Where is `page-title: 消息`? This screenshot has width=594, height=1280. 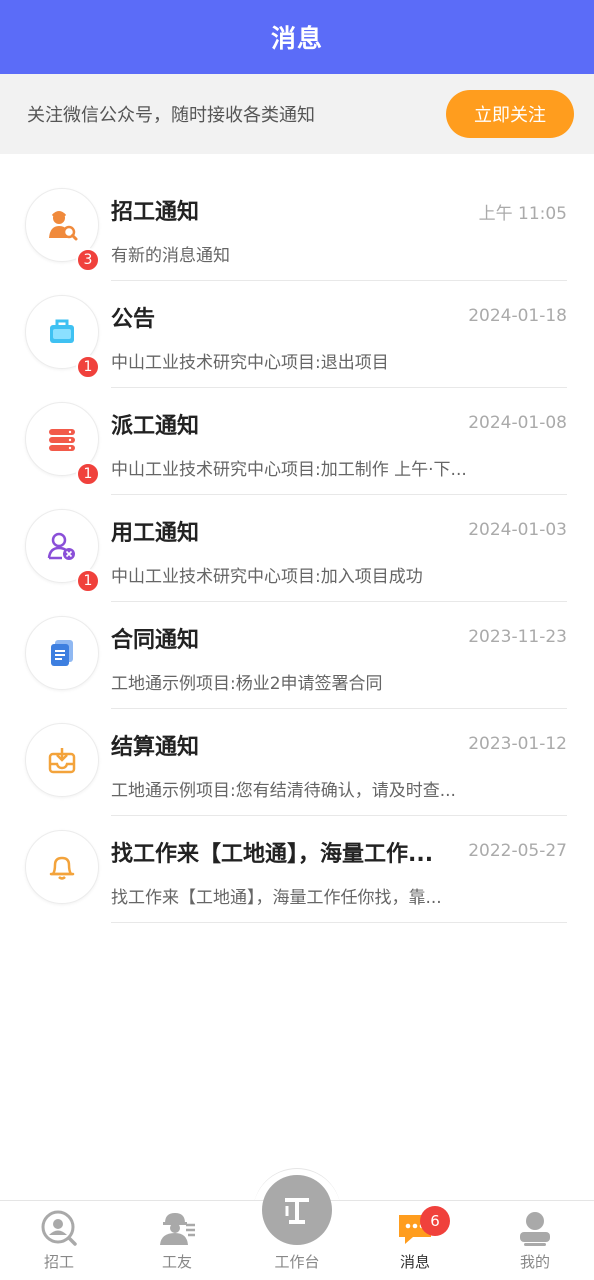
page-title: 消息 is located at coordinates (296, 38).